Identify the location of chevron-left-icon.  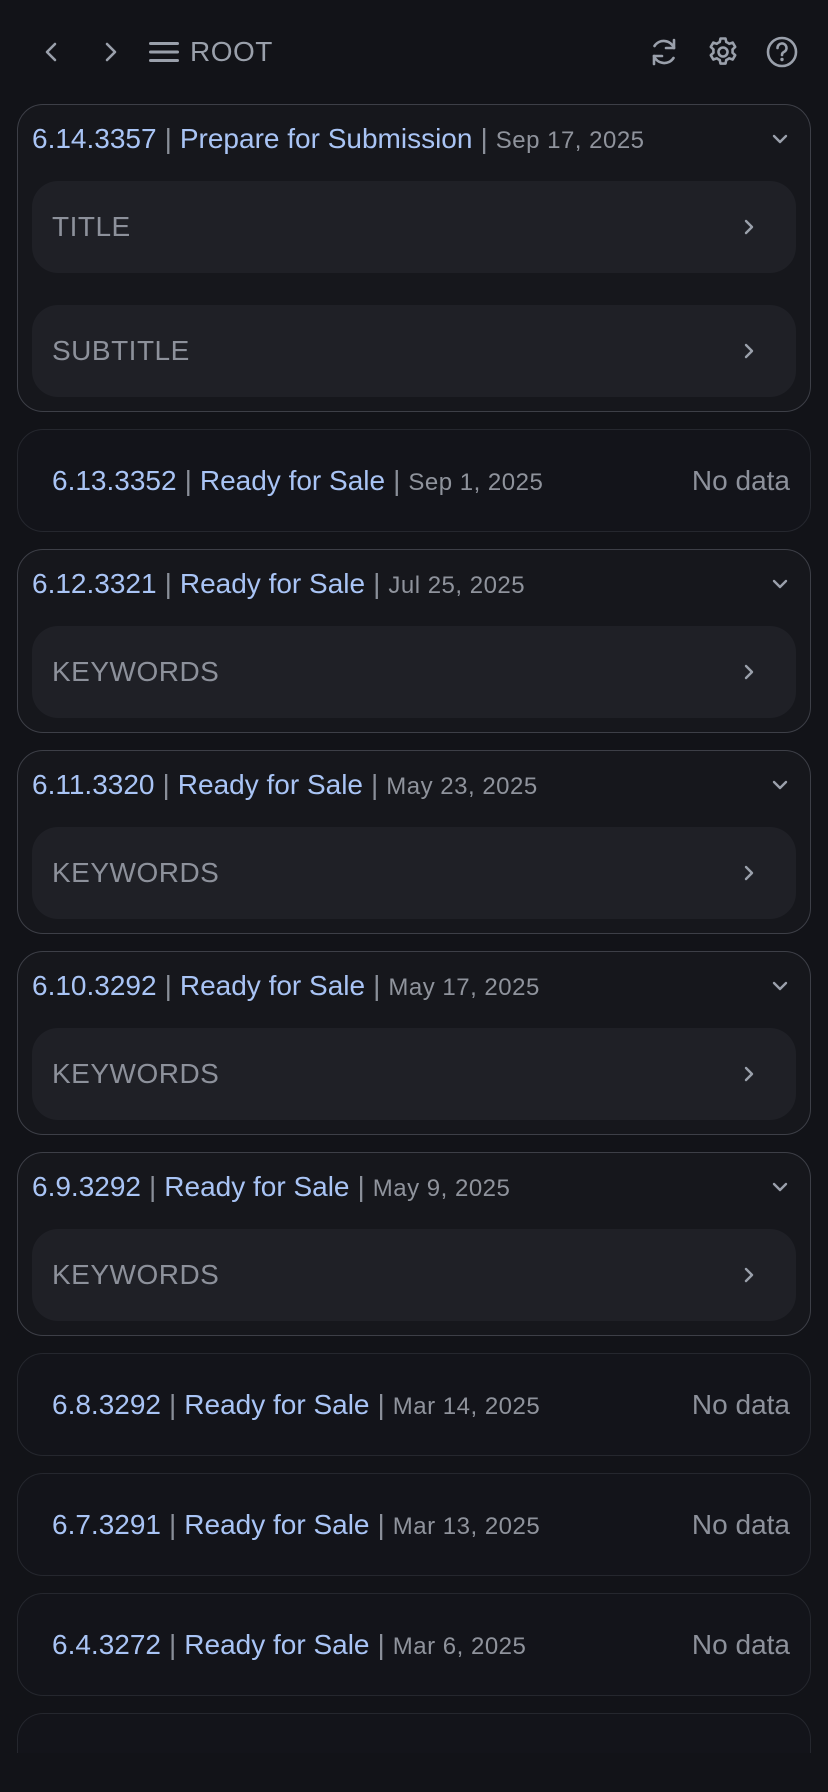
(51, 52).